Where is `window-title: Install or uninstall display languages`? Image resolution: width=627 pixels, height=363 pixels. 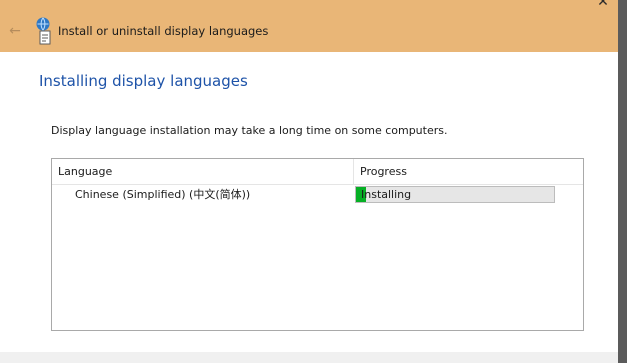
window-title: Install or uninstall display languages is located at coordinates (163, 31).